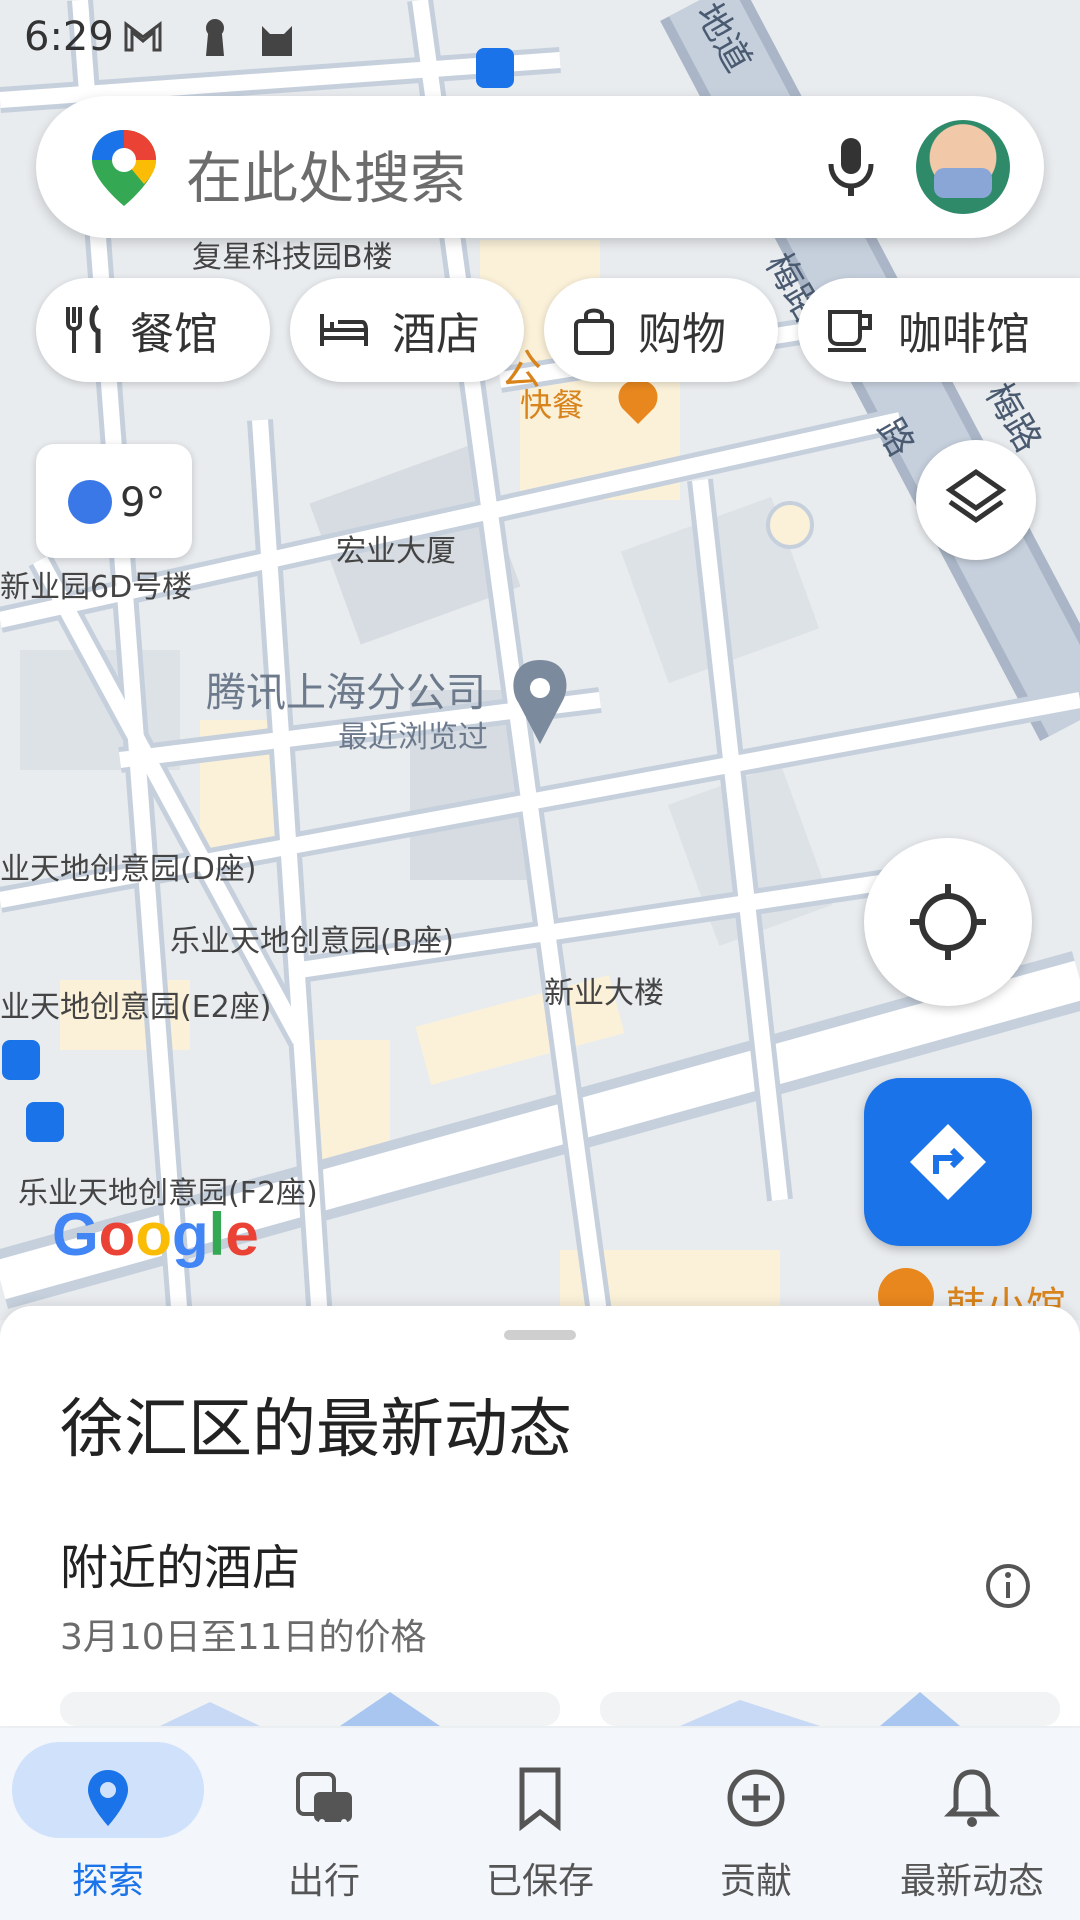 The width and height of the screenshot is (1080, 1920). Describe the element at coordinates (1008, 1586) in the screenshot. I see `info-icon` at that location.